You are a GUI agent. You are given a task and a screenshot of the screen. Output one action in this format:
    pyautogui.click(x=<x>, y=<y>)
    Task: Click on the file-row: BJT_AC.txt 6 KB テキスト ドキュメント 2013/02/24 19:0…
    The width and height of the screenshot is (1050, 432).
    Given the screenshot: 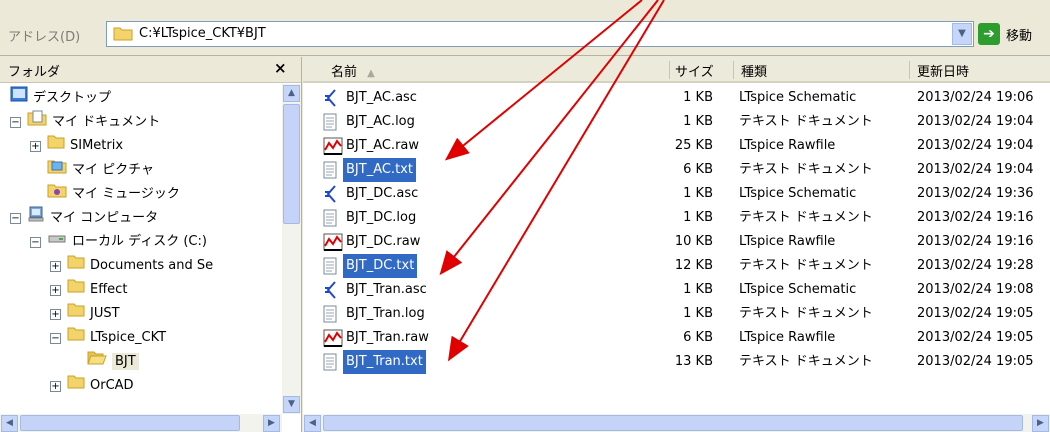 What is the action you would take?
    pyautogui.click(x=676, y=170)
    